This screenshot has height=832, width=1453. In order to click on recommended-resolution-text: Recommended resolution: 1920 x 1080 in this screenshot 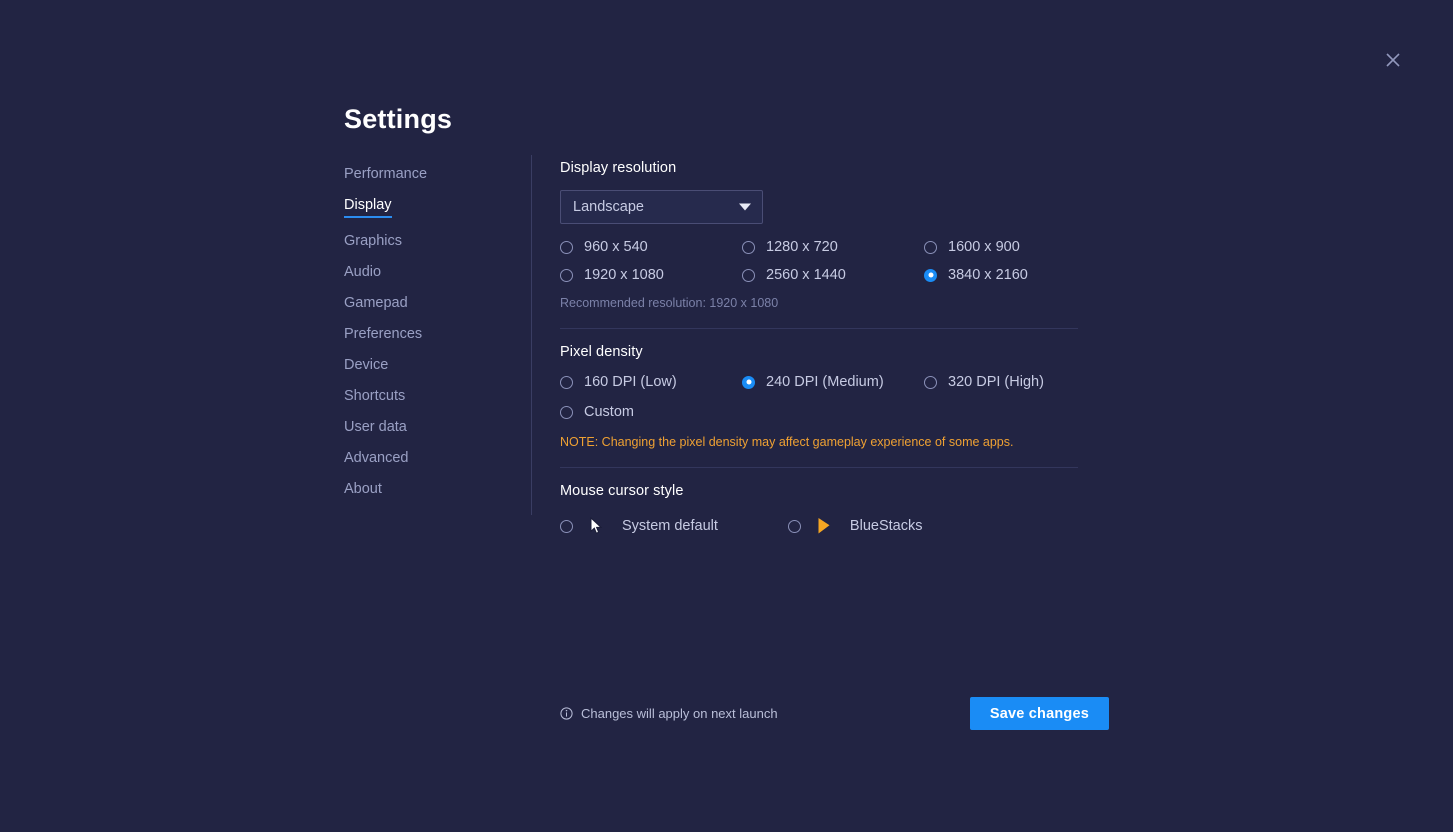, I will do `click(669, 303)`.